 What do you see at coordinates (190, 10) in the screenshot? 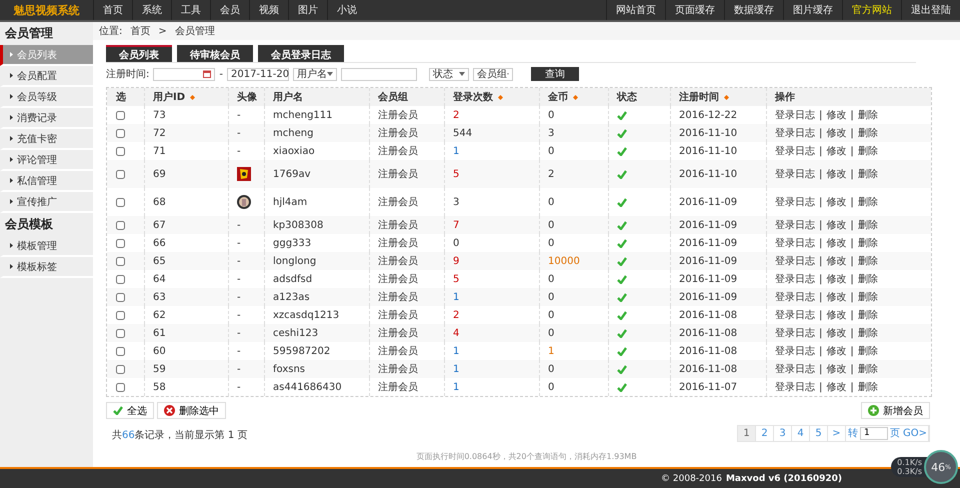
I see `nav-item: 工具` at bounding box center [190, 10].